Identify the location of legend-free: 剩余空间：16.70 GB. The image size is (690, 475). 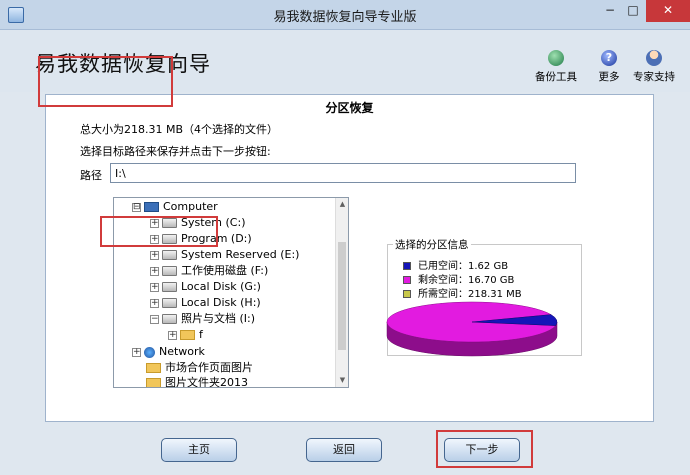
(458, 278).